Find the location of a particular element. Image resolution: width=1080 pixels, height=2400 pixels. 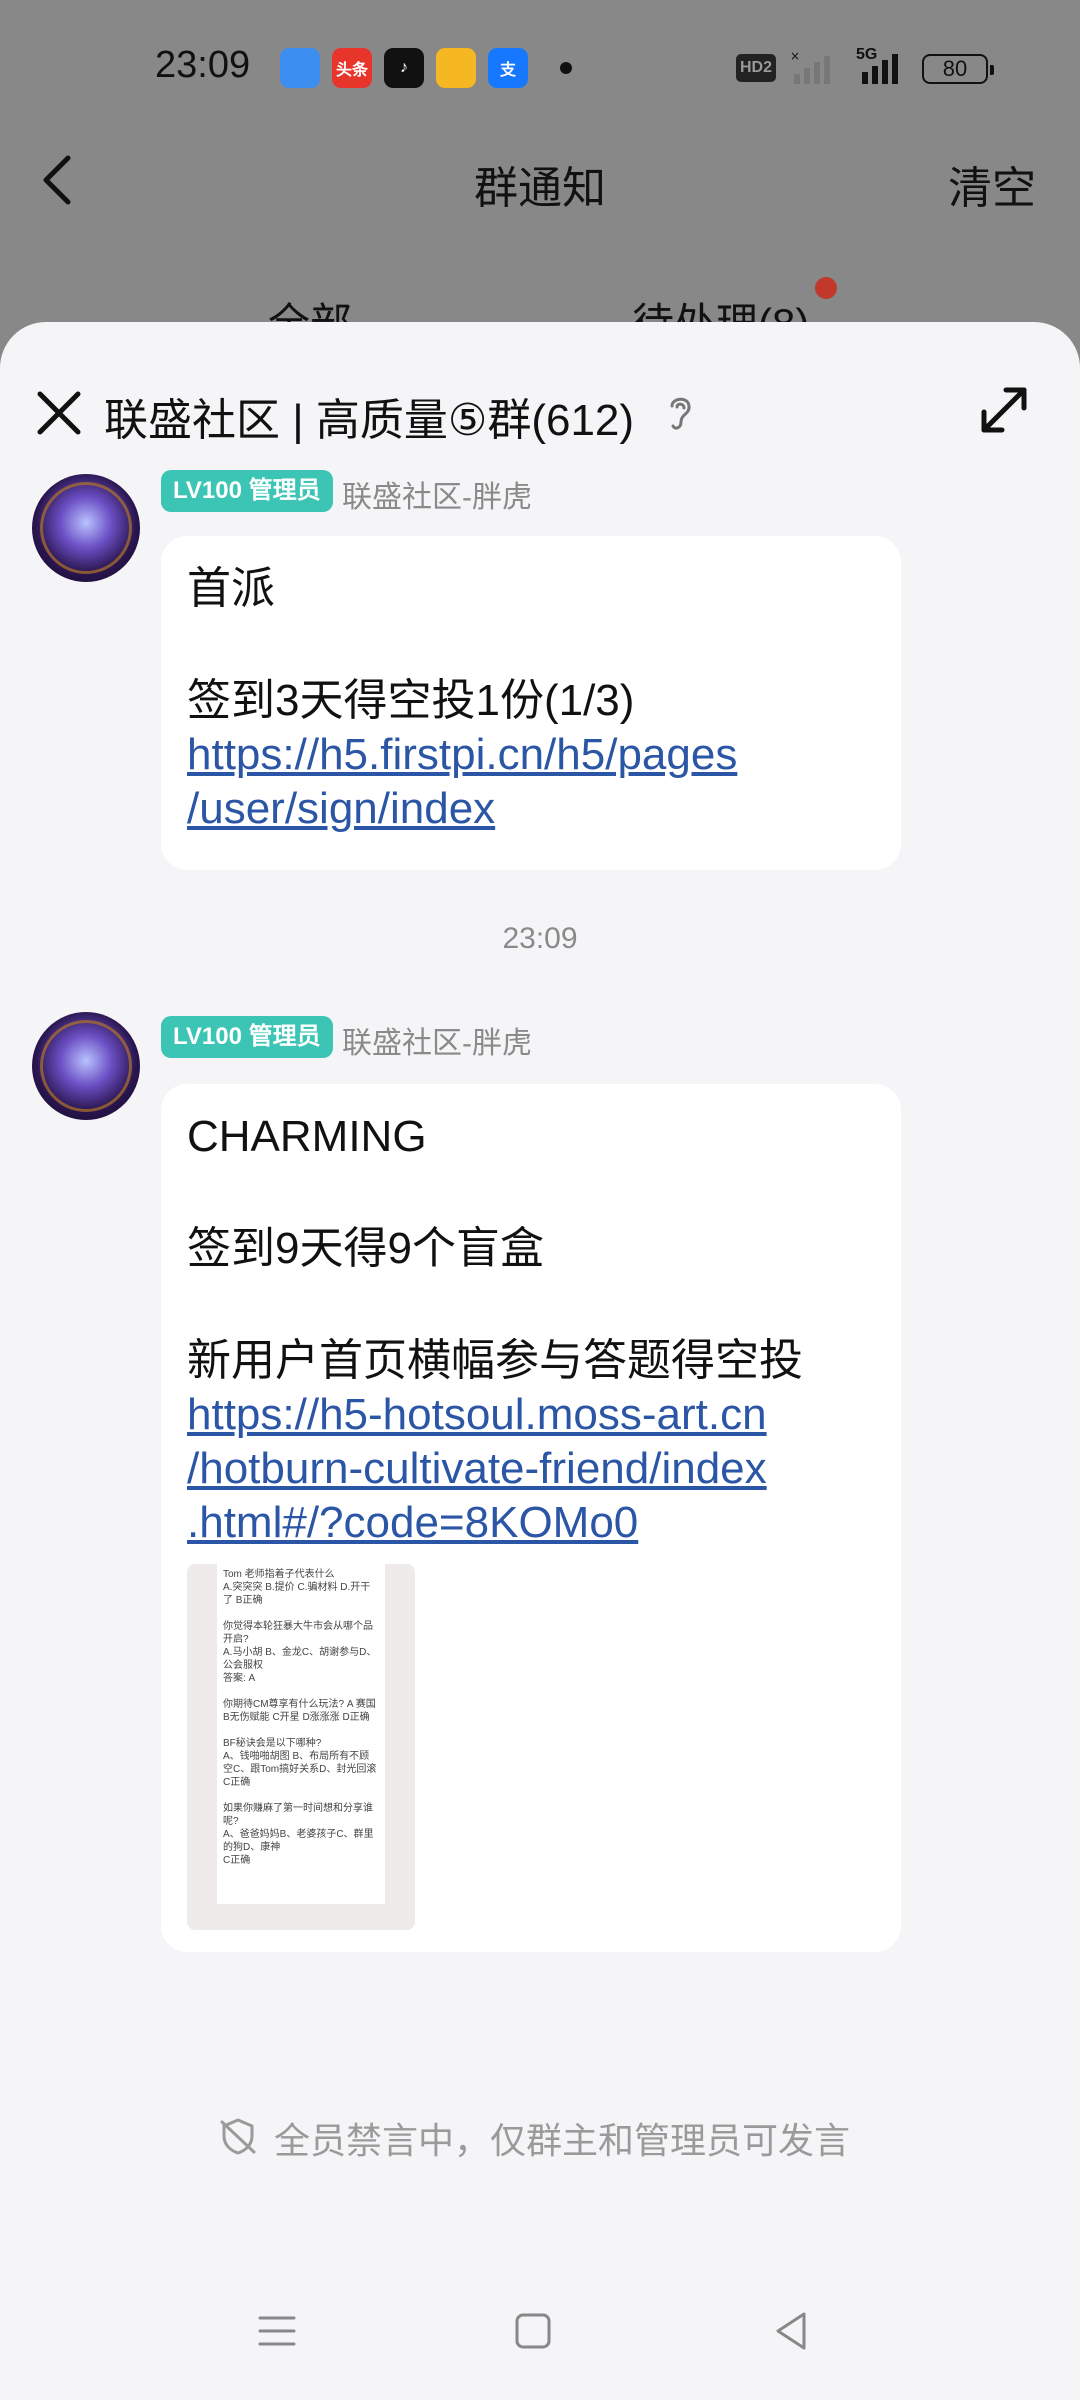

expand-icon is located at coordinates (1004, 410).